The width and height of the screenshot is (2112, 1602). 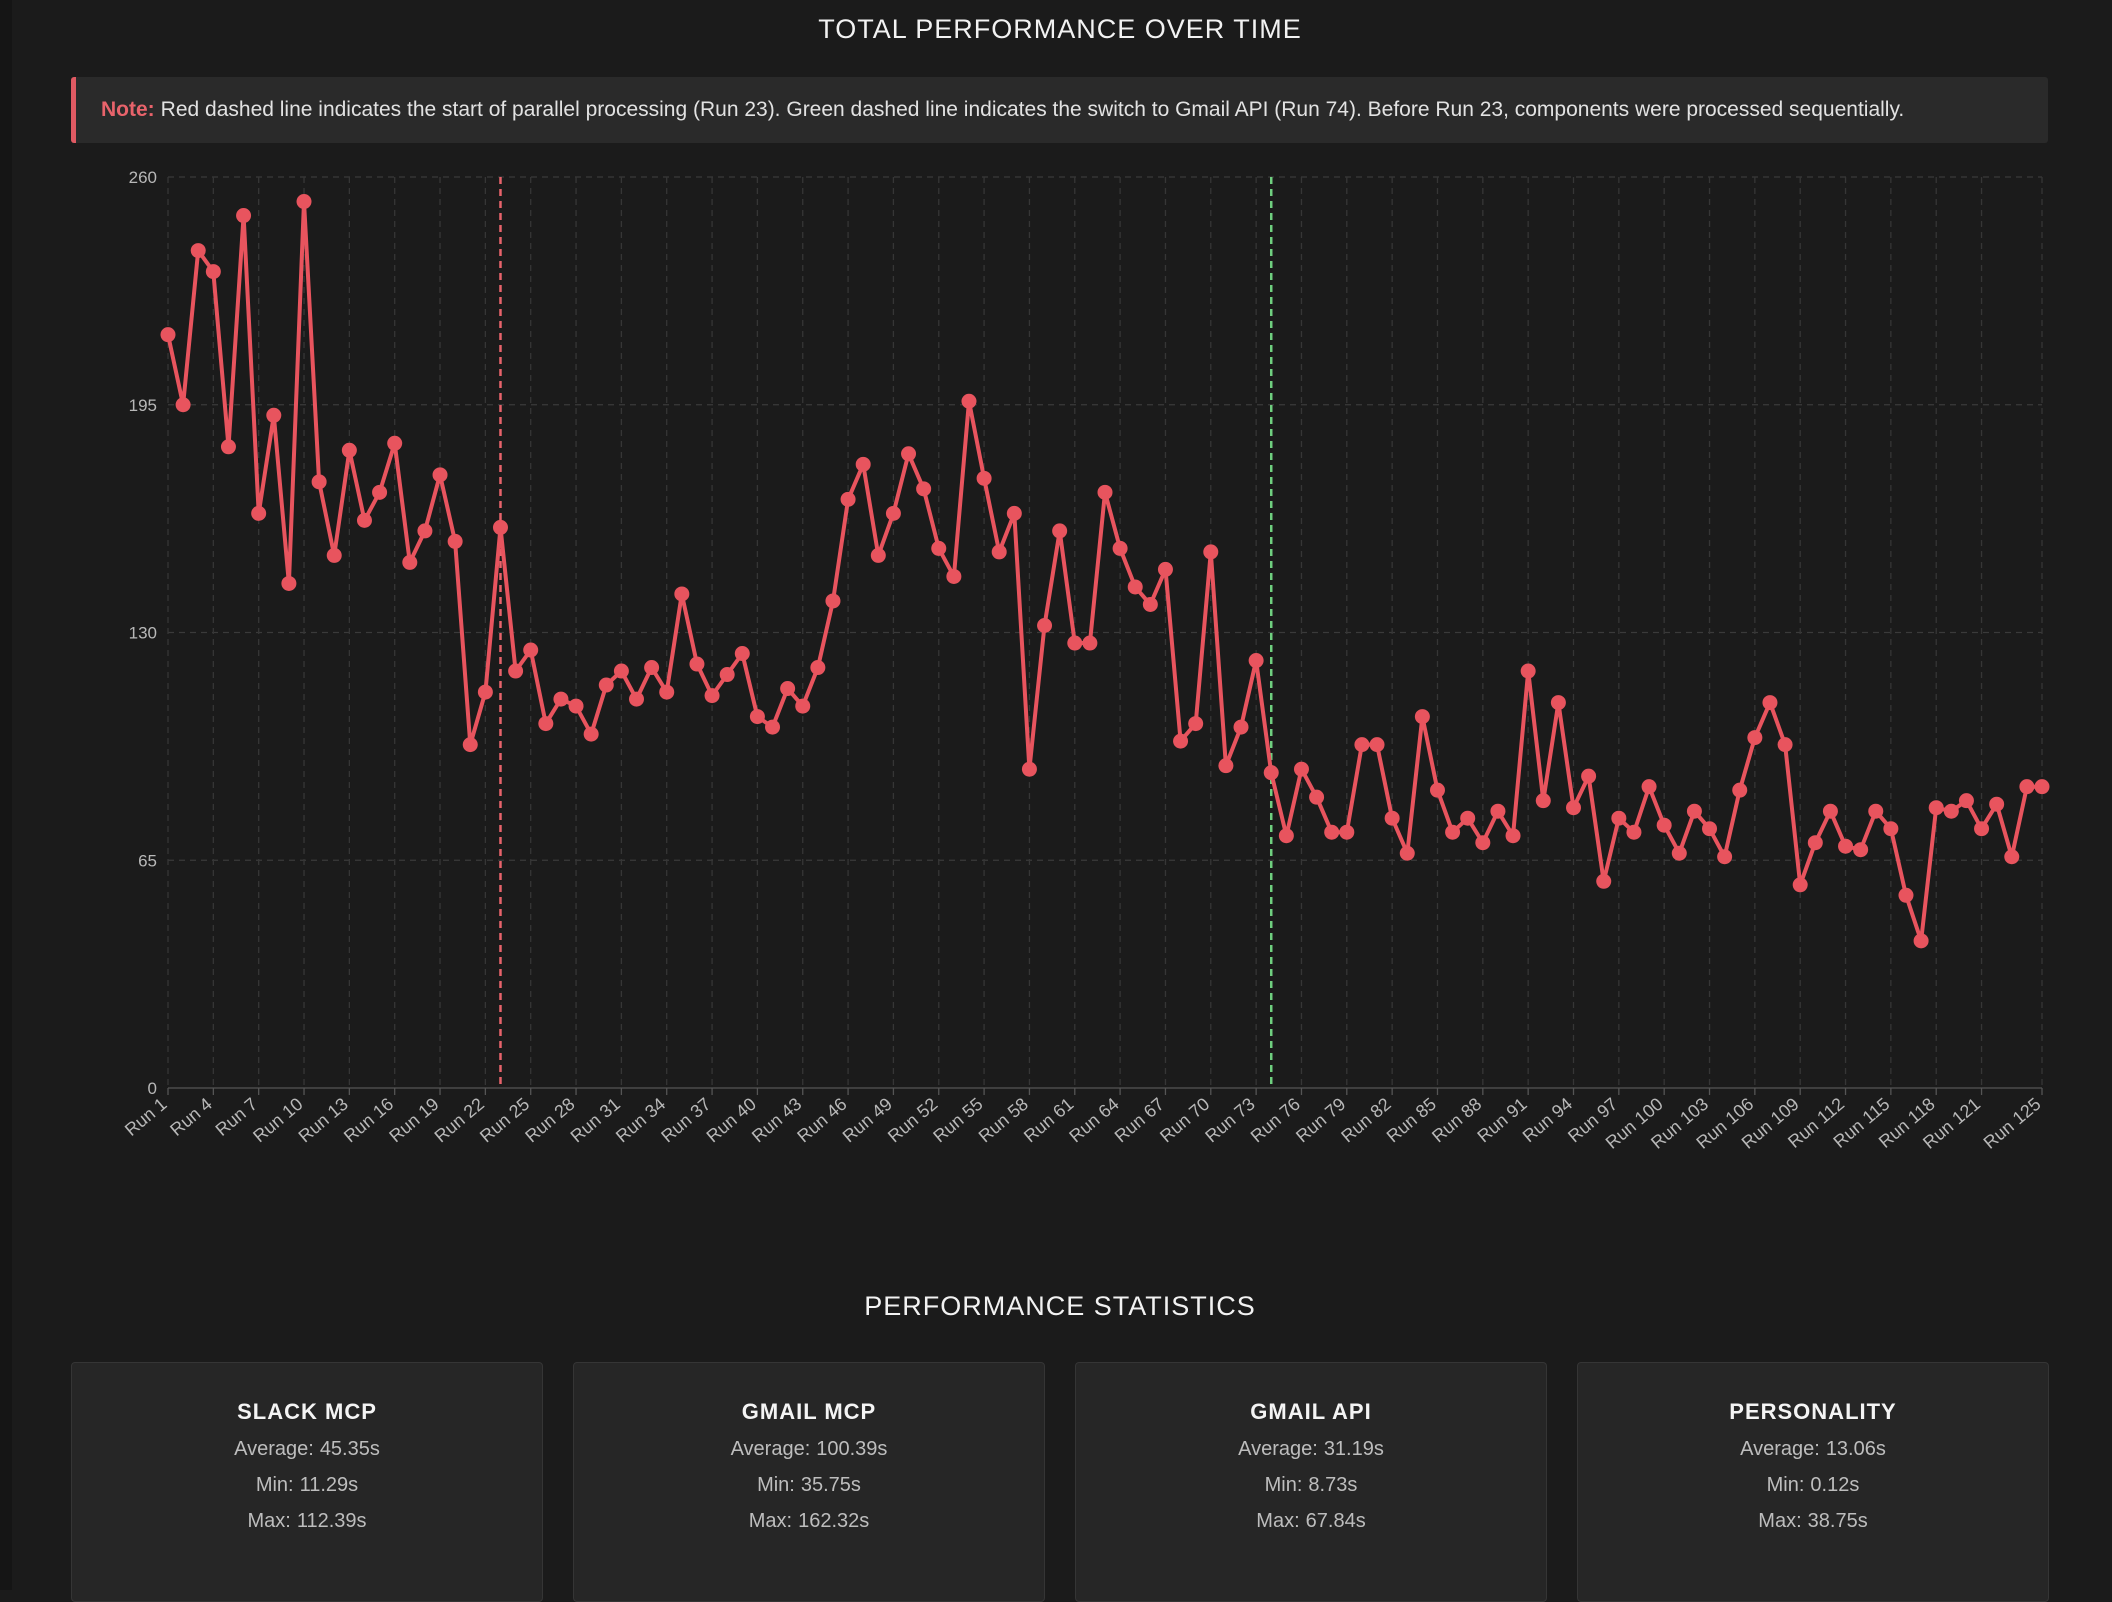 I want to click on x-tick-label: Run 46, so click(x=821, y=1120).